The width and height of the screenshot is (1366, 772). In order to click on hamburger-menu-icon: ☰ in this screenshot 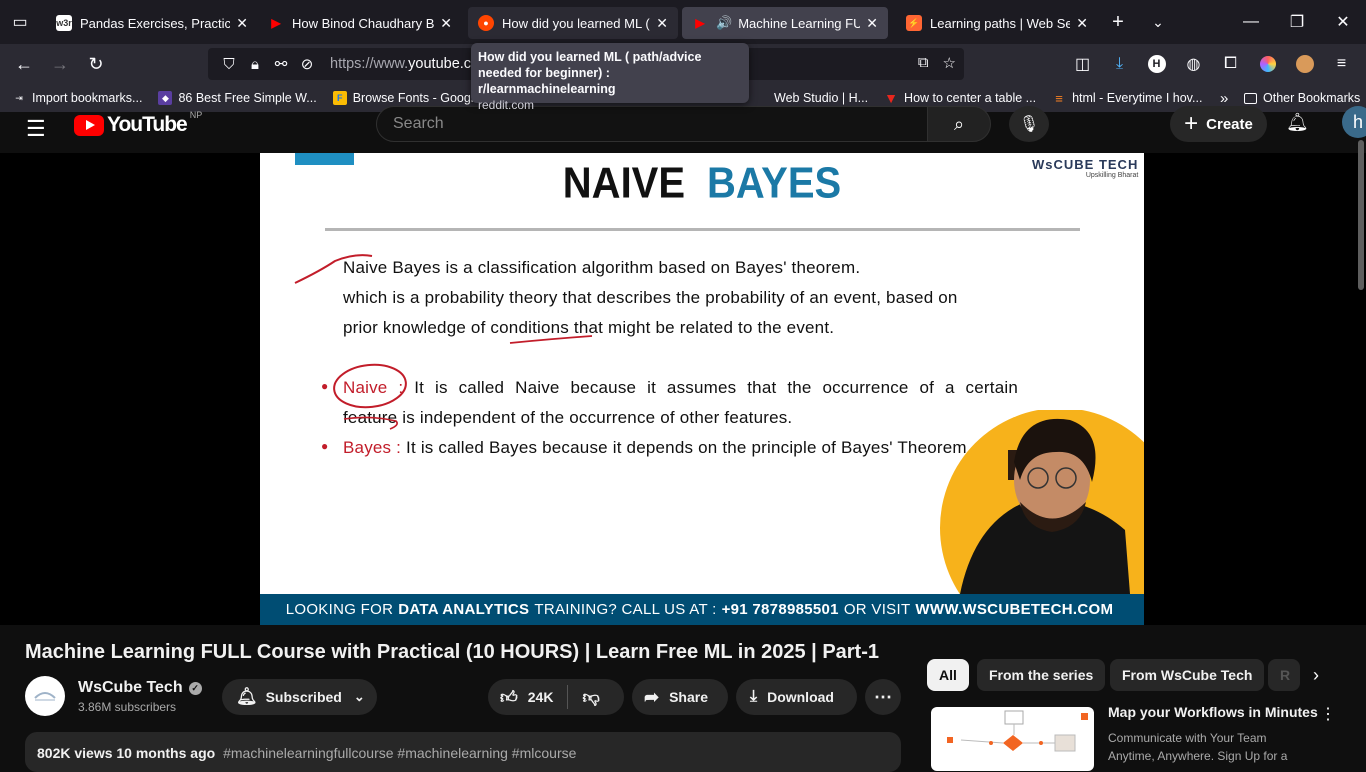, I will do `click(36, 129)`.